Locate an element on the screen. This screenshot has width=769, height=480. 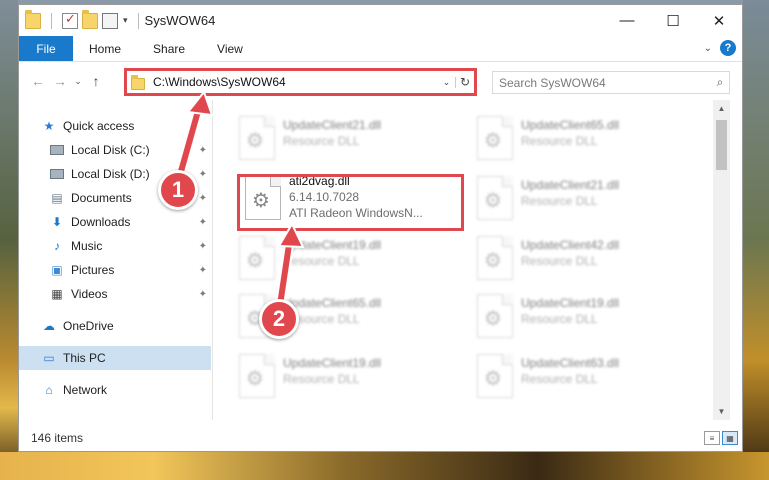
sidebar-item-music: ♪ Music ✦ is located at coordinates (115, 246).